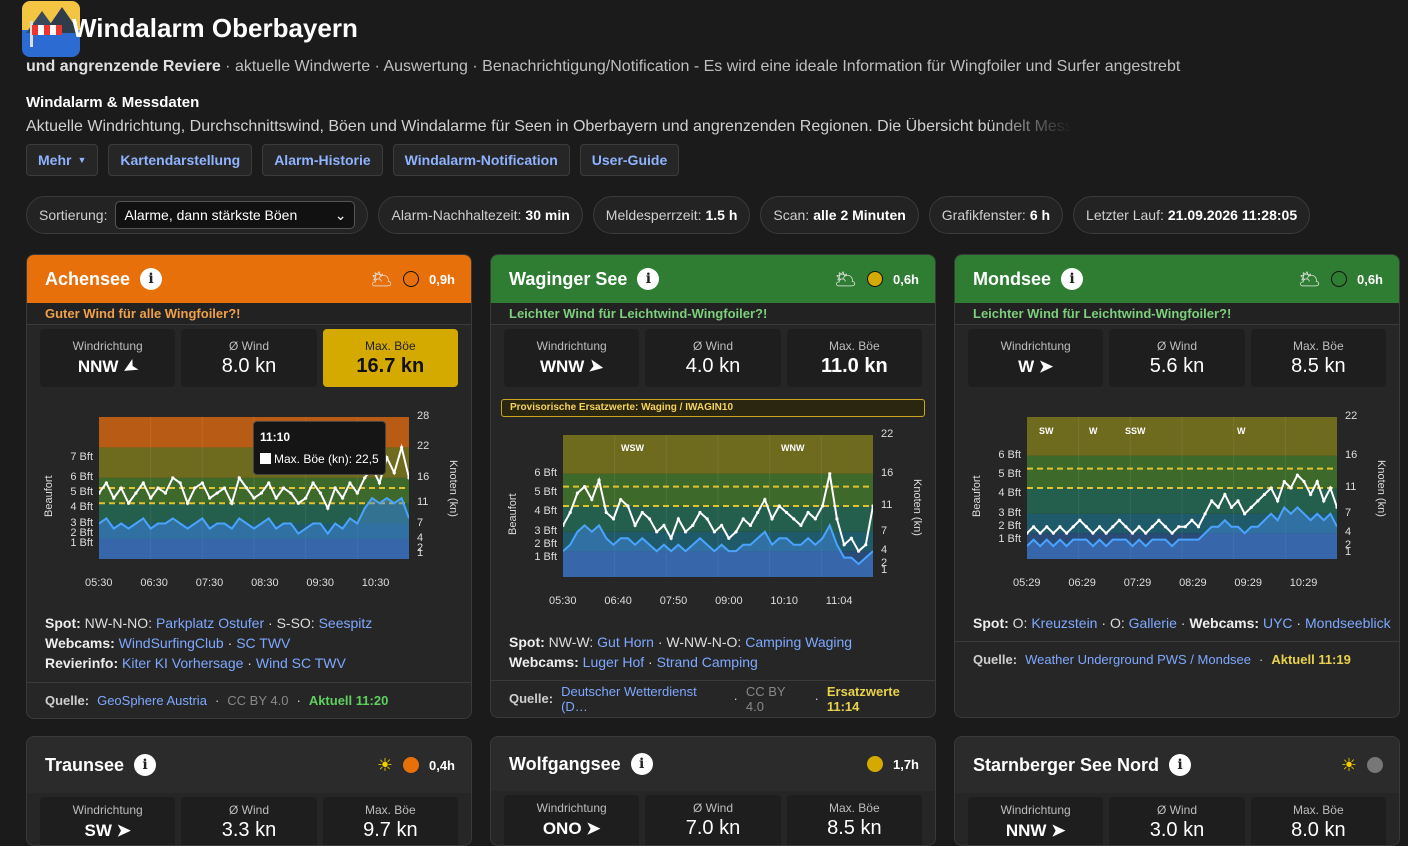 The height and width of the screenshot is (846, 1408). I want to click on webcam-link: Strand Camping, so click(707, 662).